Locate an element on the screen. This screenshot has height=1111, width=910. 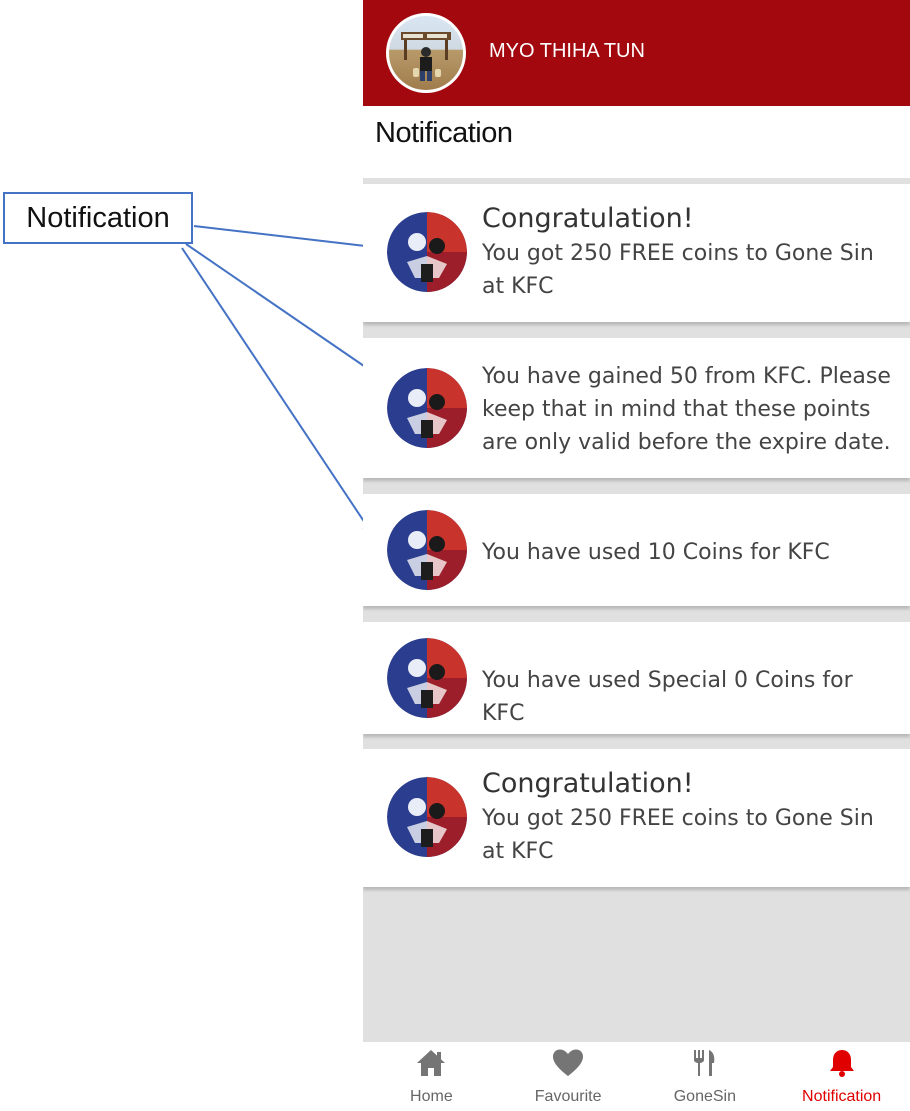
bell-icon is located at coordinates (842, 1065).